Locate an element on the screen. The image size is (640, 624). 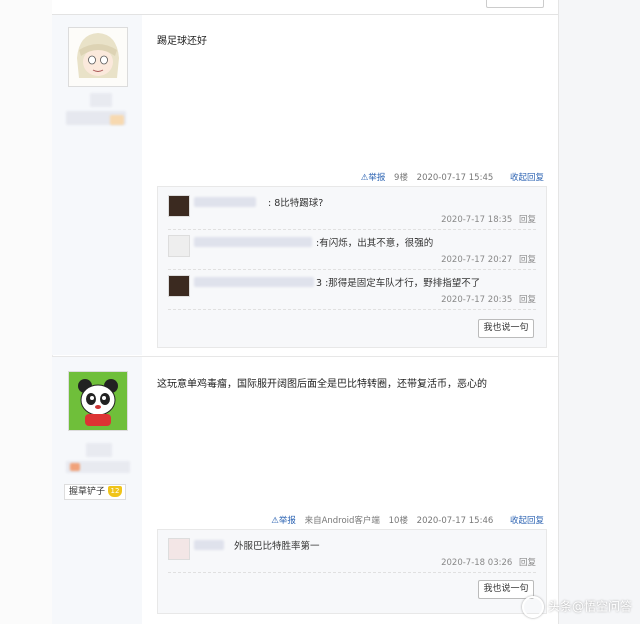
reply-item: 3 :那得是固定车队才行，野排指望不了 2020-7-17 20:35 回复 is located at coordinates (352, 290).